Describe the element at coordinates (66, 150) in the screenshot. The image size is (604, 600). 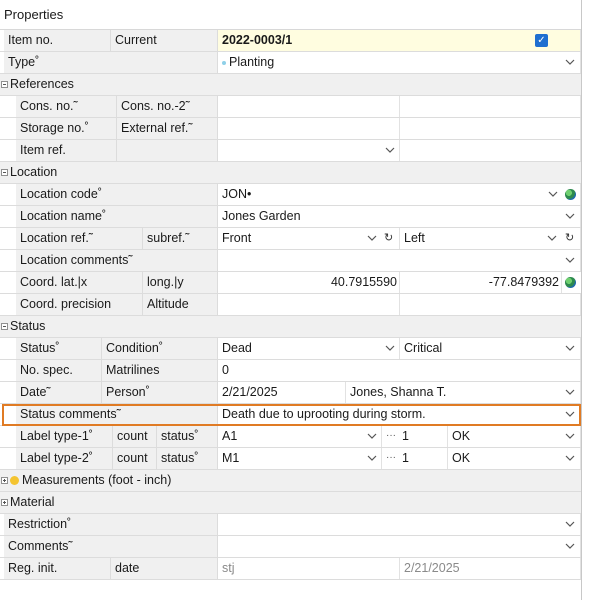
I see `item-ref-label: Item ref.` at that location.